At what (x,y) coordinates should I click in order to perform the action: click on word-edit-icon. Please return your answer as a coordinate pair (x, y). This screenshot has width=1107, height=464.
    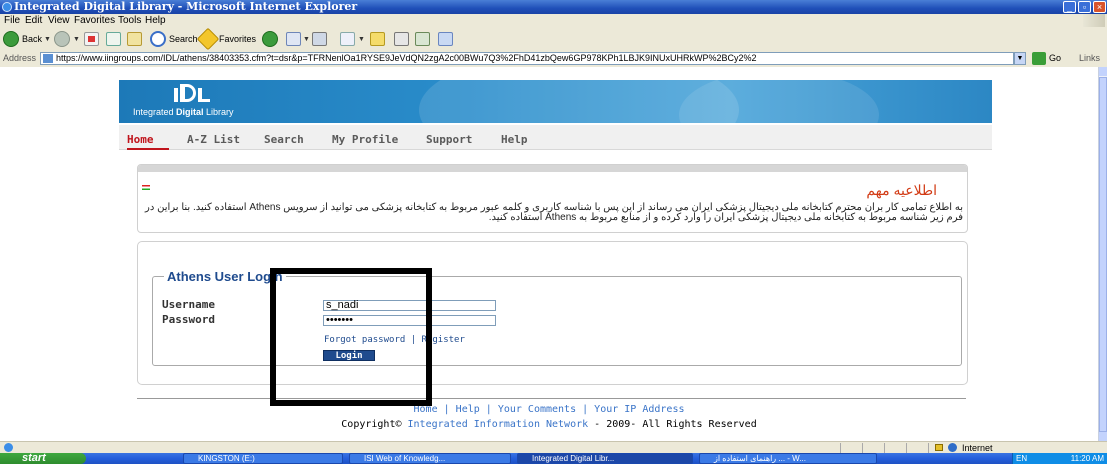
    Looking at the image, I should click on (347, 39).